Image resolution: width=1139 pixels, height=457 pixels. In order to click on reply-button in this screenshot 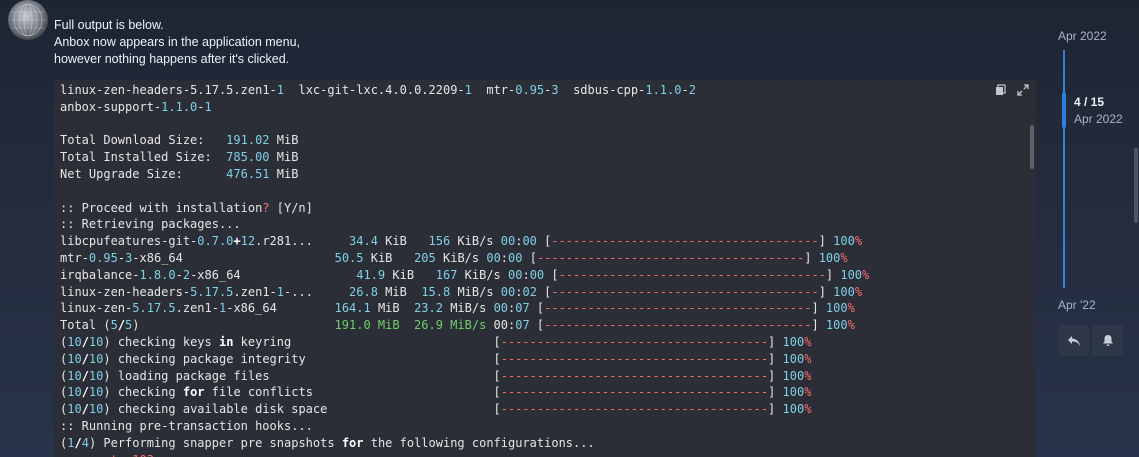, I will do `click(1073, 340)`.